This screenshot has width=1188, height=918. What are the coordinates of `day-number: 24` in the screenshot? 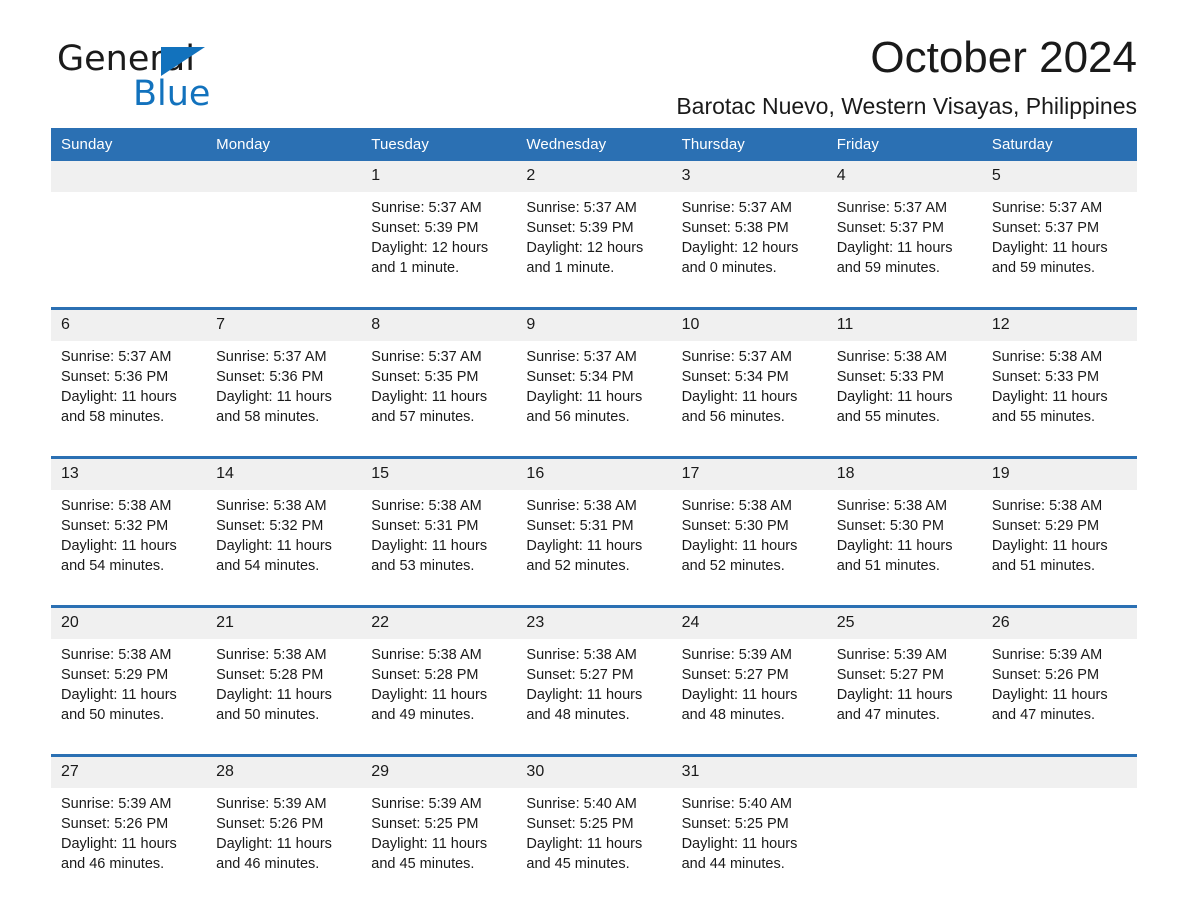 It's located at (749, 622).